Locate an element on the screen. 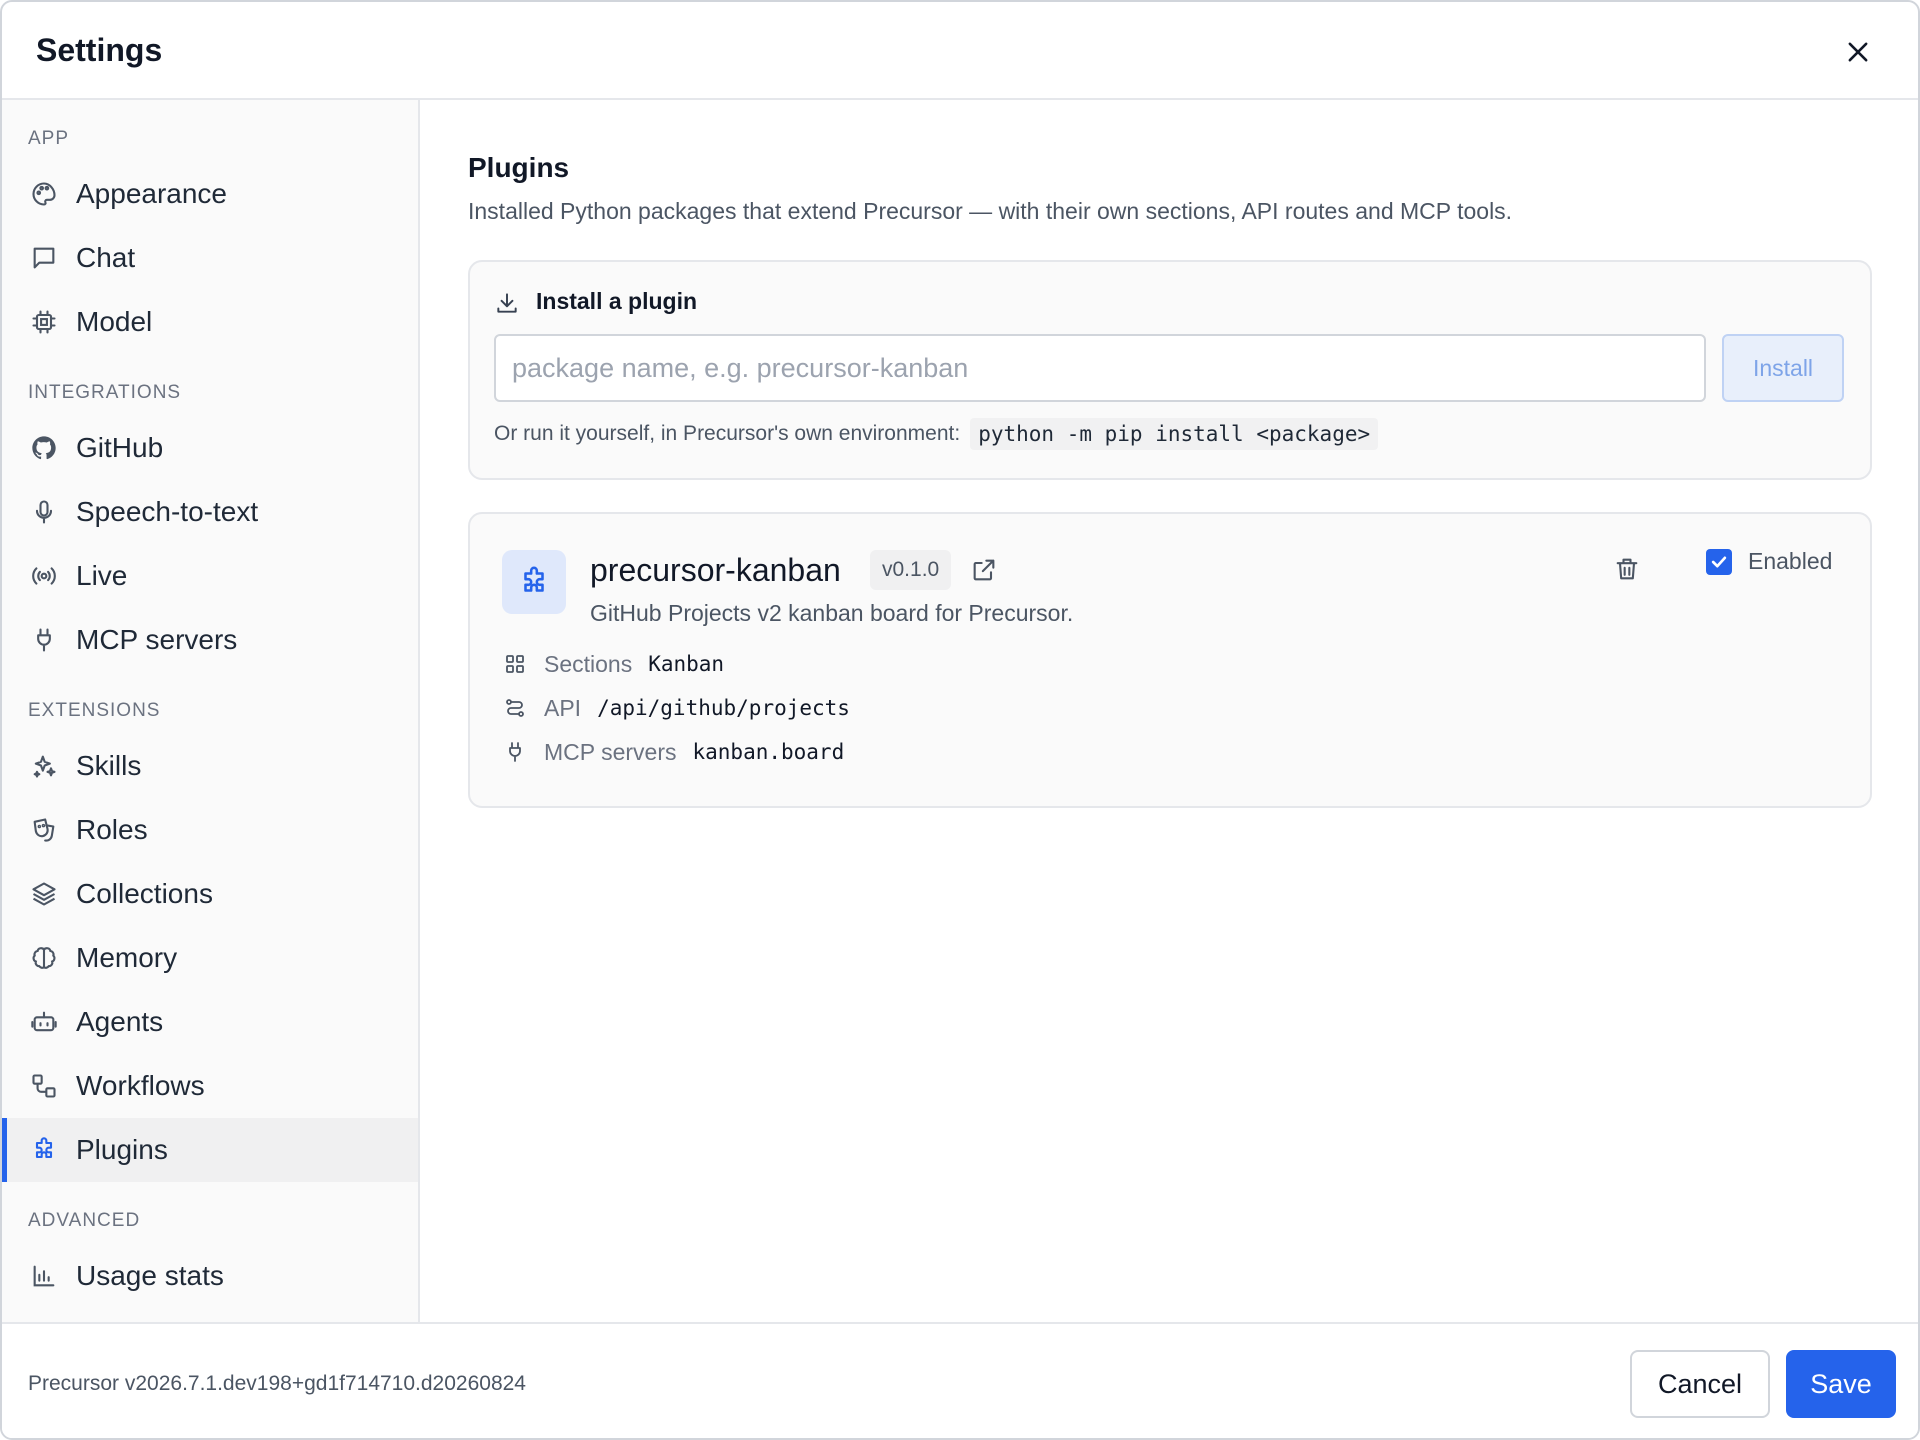  install-button: Install is located at coordinates (1783, 368).